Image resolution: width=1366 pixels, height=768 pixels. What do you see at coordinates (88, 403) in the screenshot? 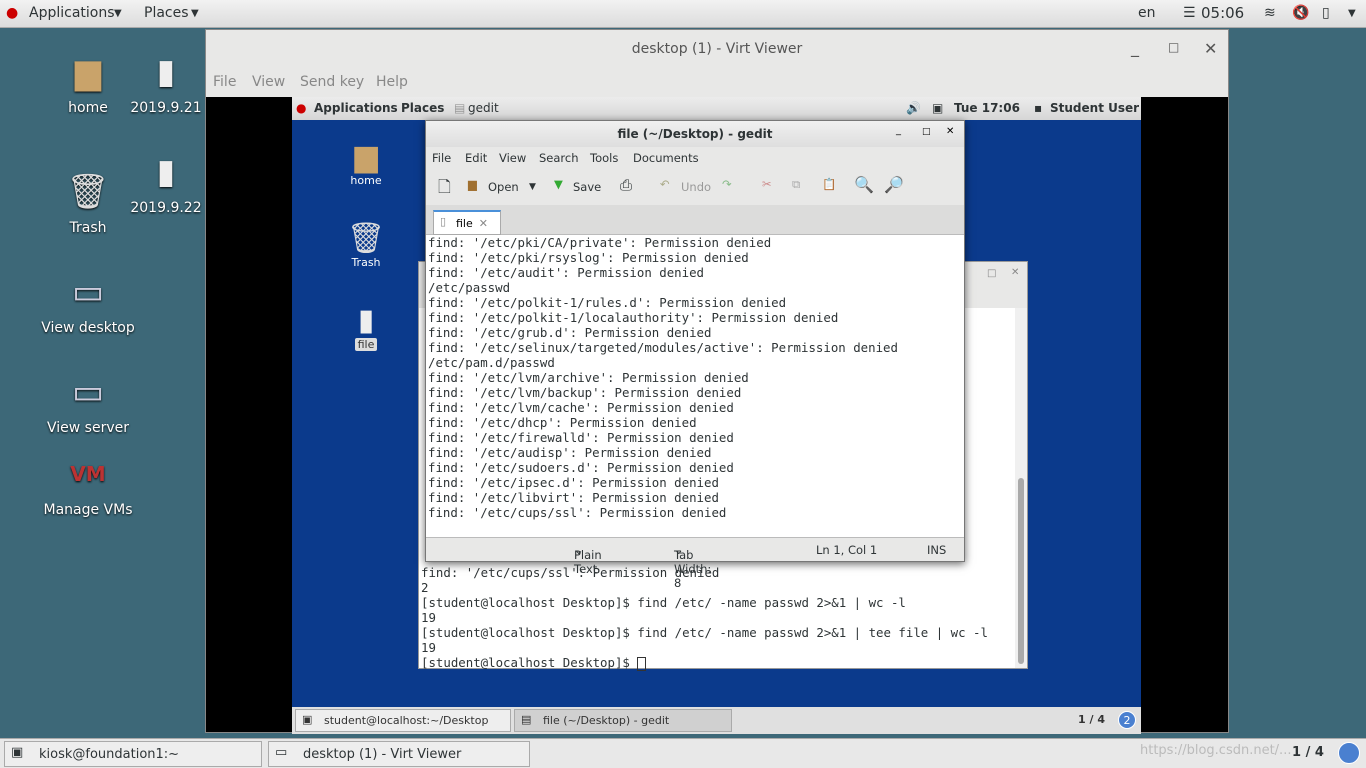
I see `desktop-icon-view-server: ▭ View server` at bounding box center [88, 403].